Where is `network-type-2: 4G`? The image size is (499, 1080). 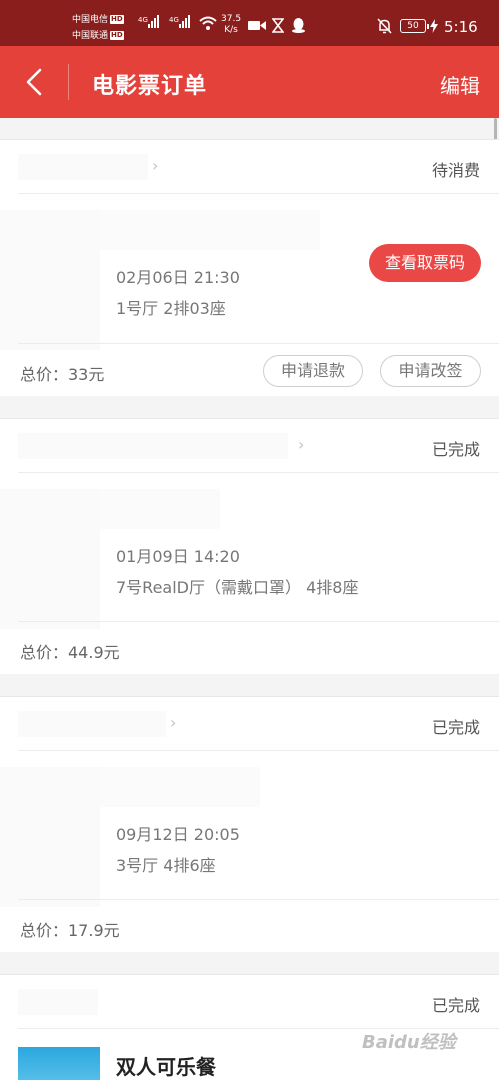 network-type-2: 4G is located at coordinates (174, 20).